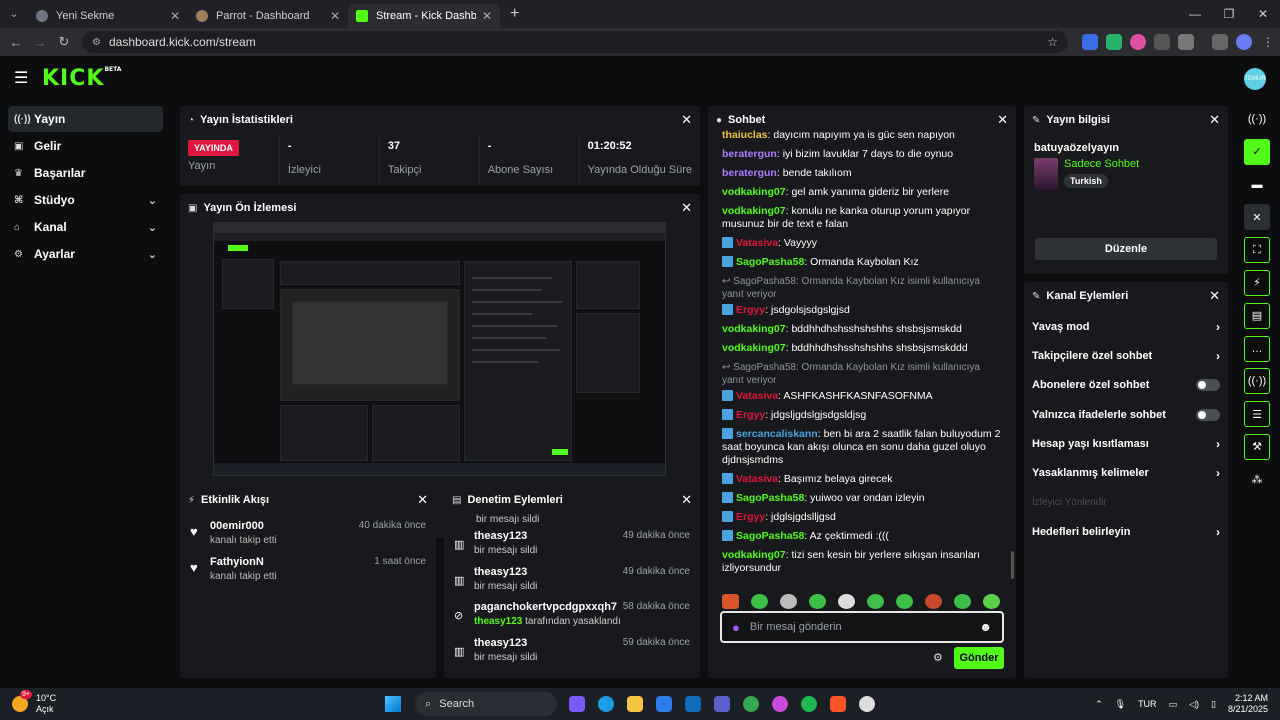  What do you see at coordinates (1126, 385) in the screenshot?
I see `channel-action-row: Abonelere özel sohbet` at bounding box center [1126, 385].